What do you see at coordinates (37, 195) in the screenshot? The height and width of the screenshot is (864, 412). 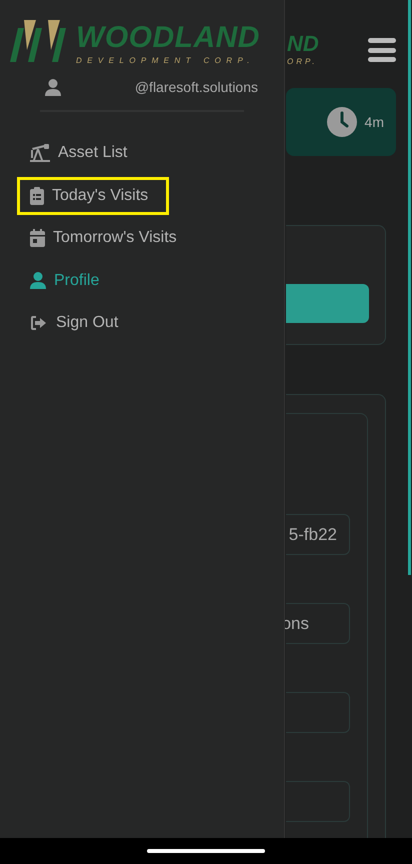 I see `clipboard-icon` at bounding box center [37, 195].